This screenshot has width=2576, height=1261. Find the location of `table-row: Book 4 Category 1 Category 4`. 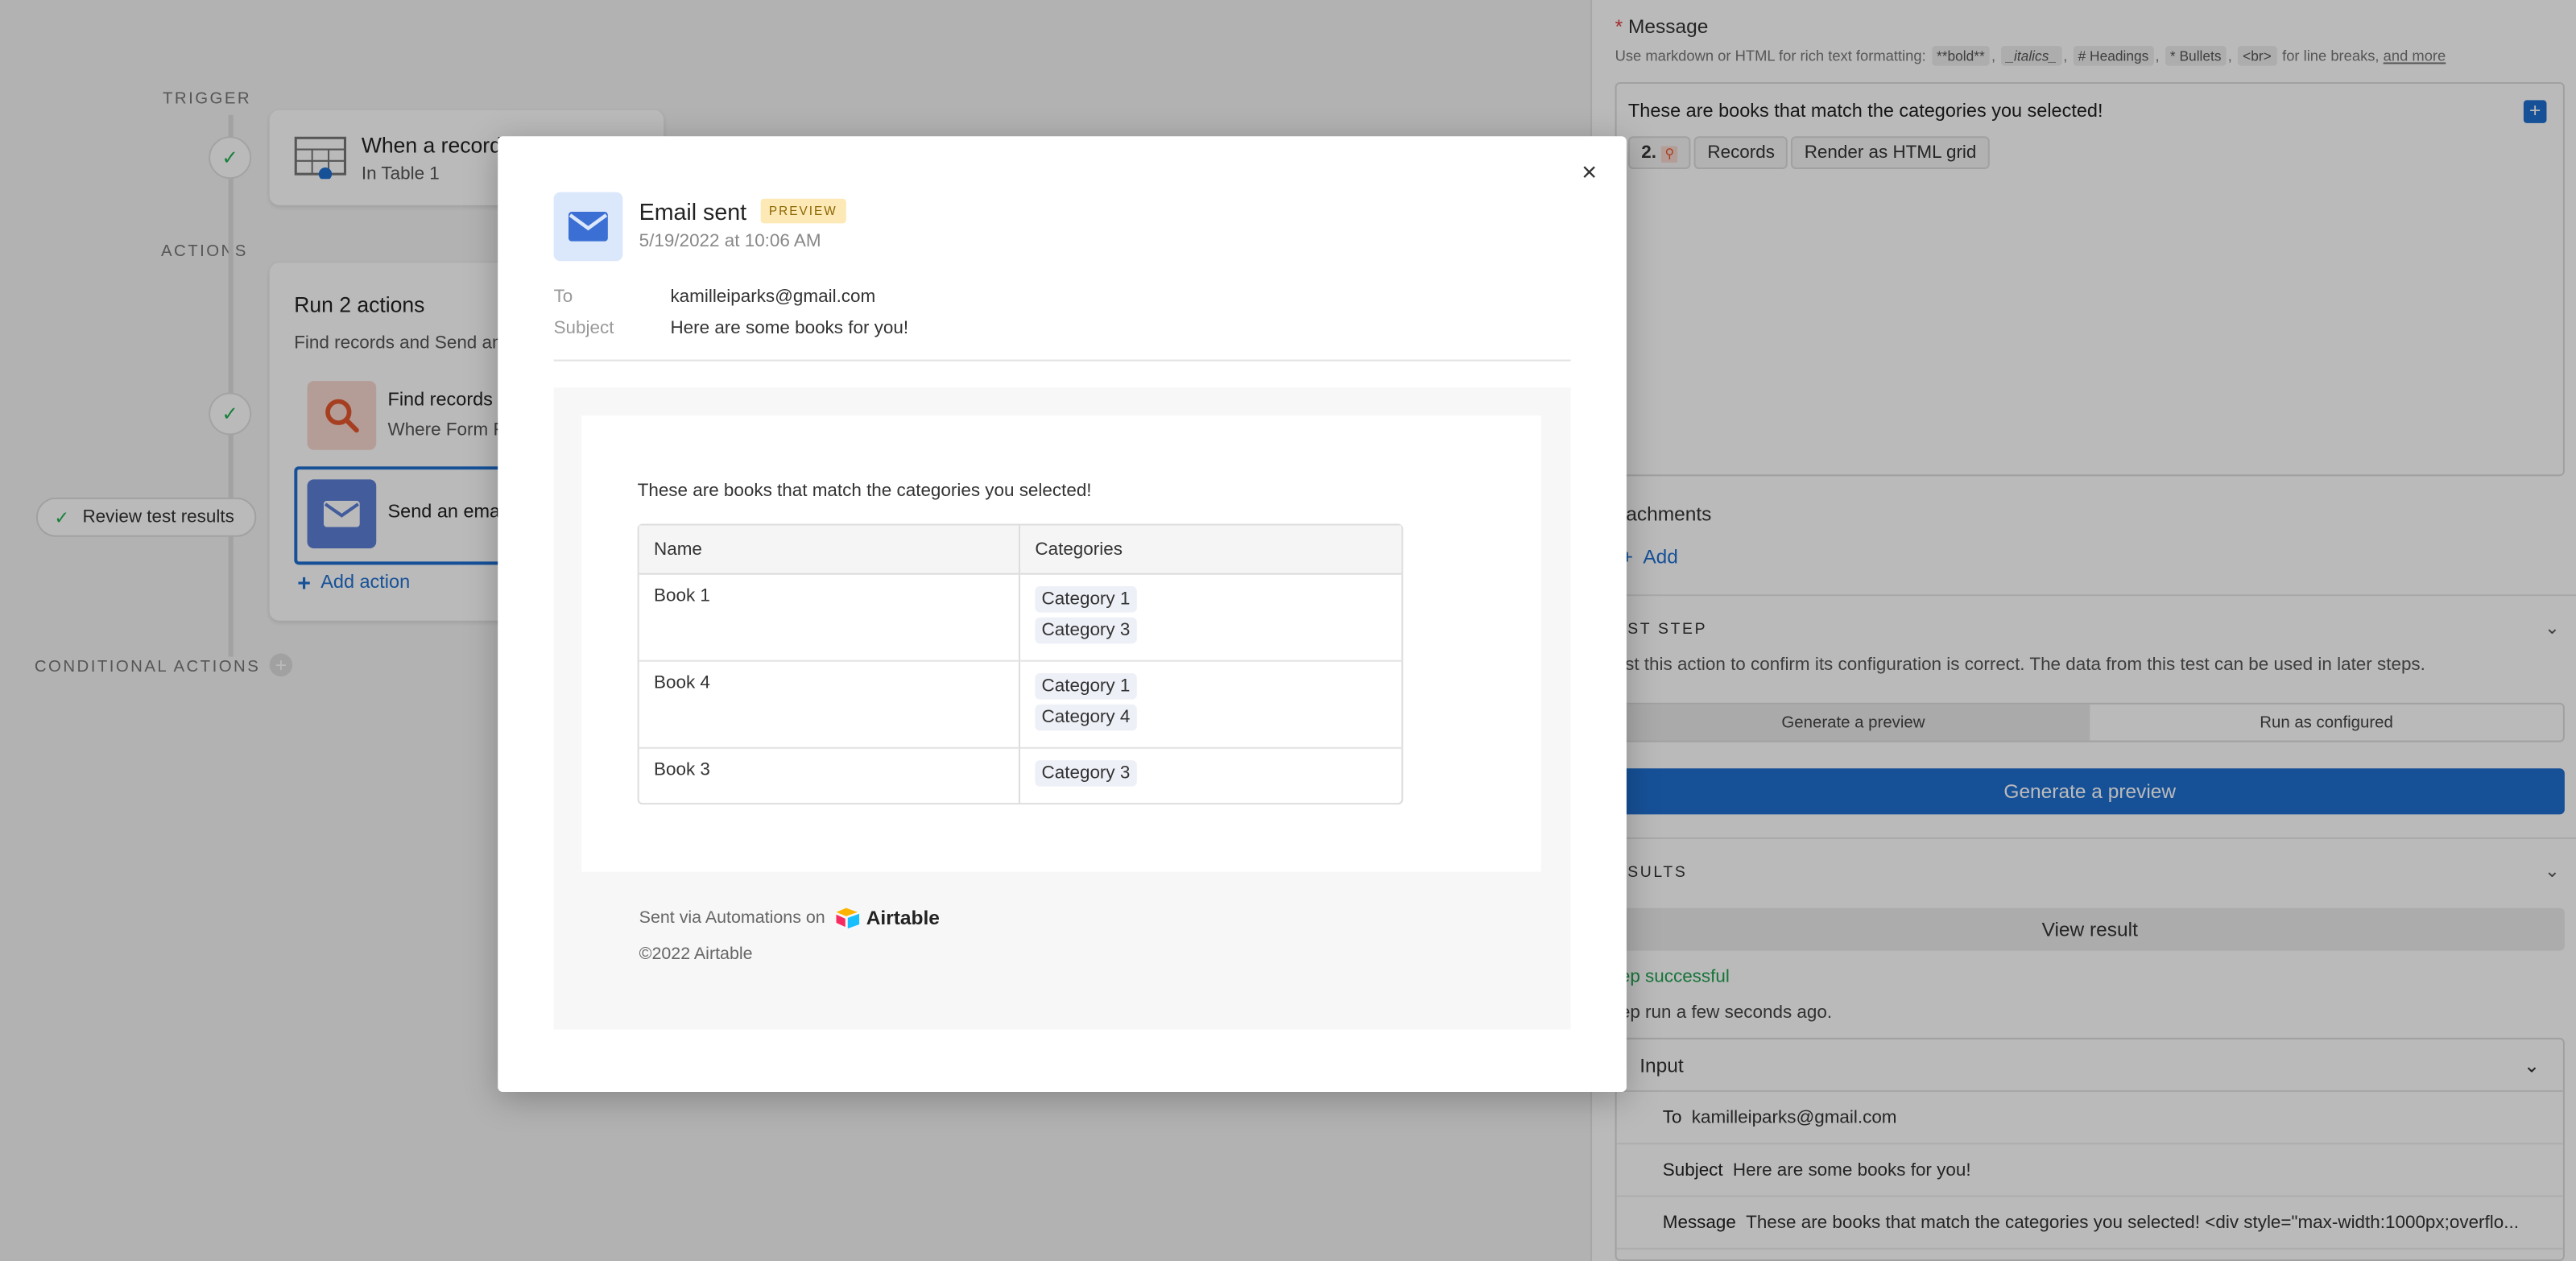

table-row: Book 4 Category 1 Category 4 is located at coordinates (1021, 705).